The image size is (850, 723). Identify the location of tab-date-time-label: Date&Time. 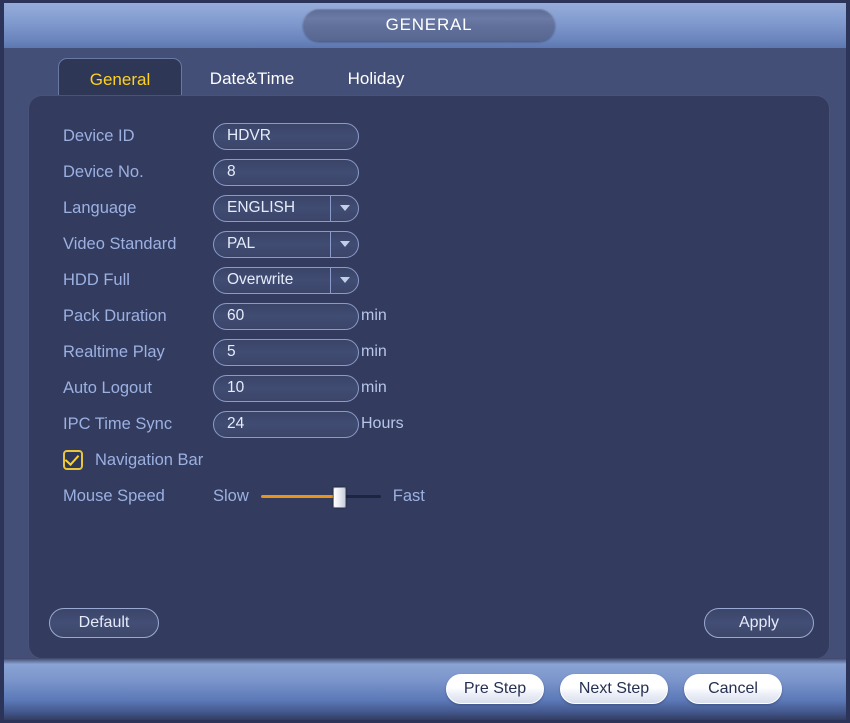
(252, 78).